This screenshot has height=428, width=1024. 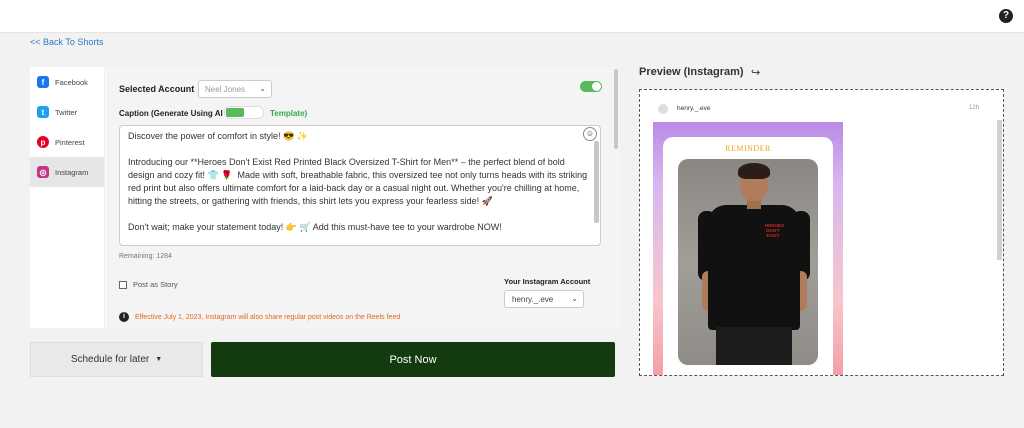 What do you see at coordinates (123, 284) in the screenshot?
I see `post-as-story-checkbox` at bounding box center [123, 284].